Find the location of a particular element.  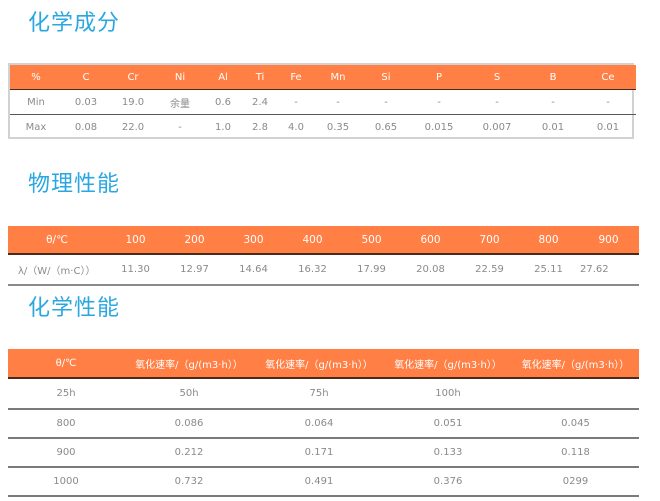

composition-header-cell: P is located at coordinates (439, 77).